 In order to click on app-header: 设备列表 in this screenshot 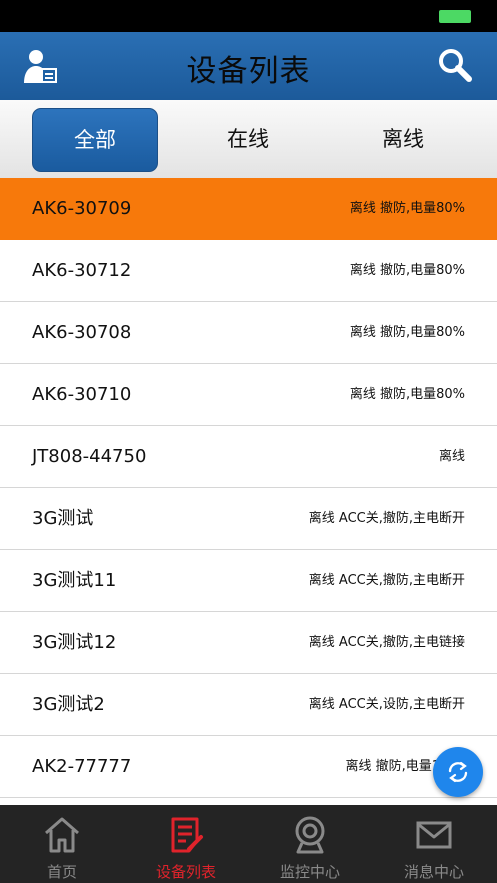, I will do `click(248, 67)`.